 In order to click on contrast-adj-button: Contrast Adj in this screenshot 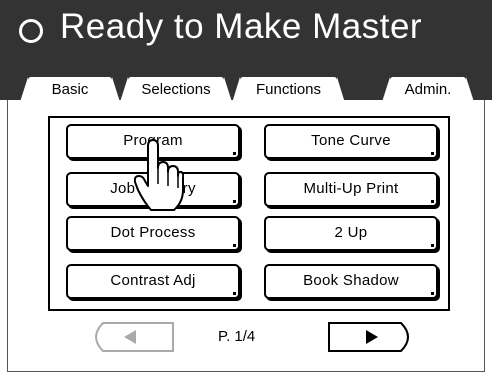, I will do `click(153, 281)`.